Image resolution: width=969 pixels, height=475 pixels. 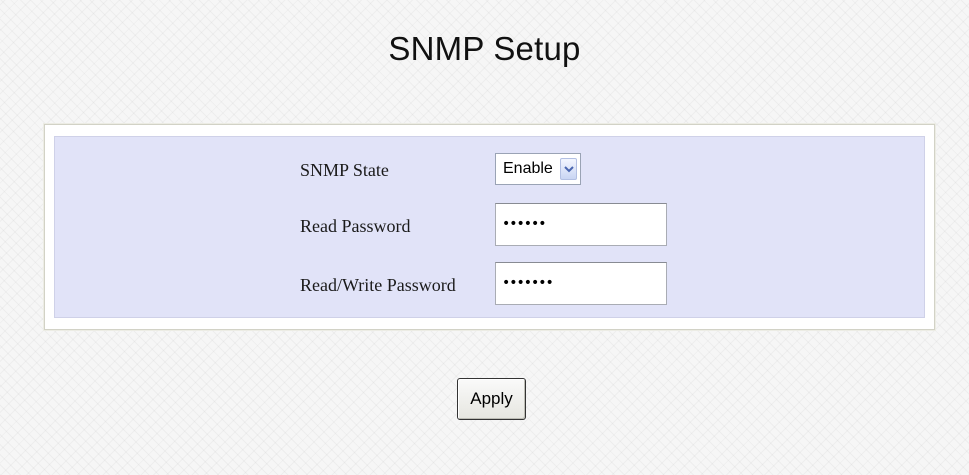 What do you see at coordinates (344, 170) in the screenshot?
I see `snmp-state-label: SNMP State` at bounding box center [344, 170].